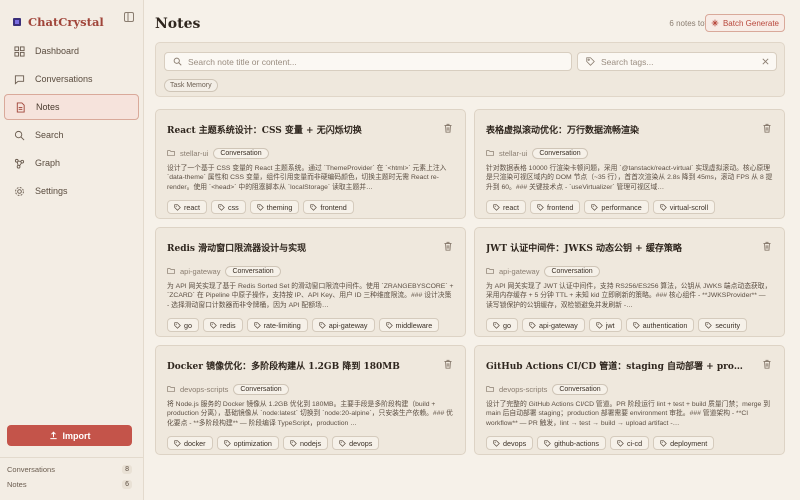 Image resolution: width=800 pixels, height=500 pixels. Describe the element at coordinates (297, 129) in the screenshot. I see `note-title: React 主题系统设计：CSS 变量 + 无闪烁切换` at that location.